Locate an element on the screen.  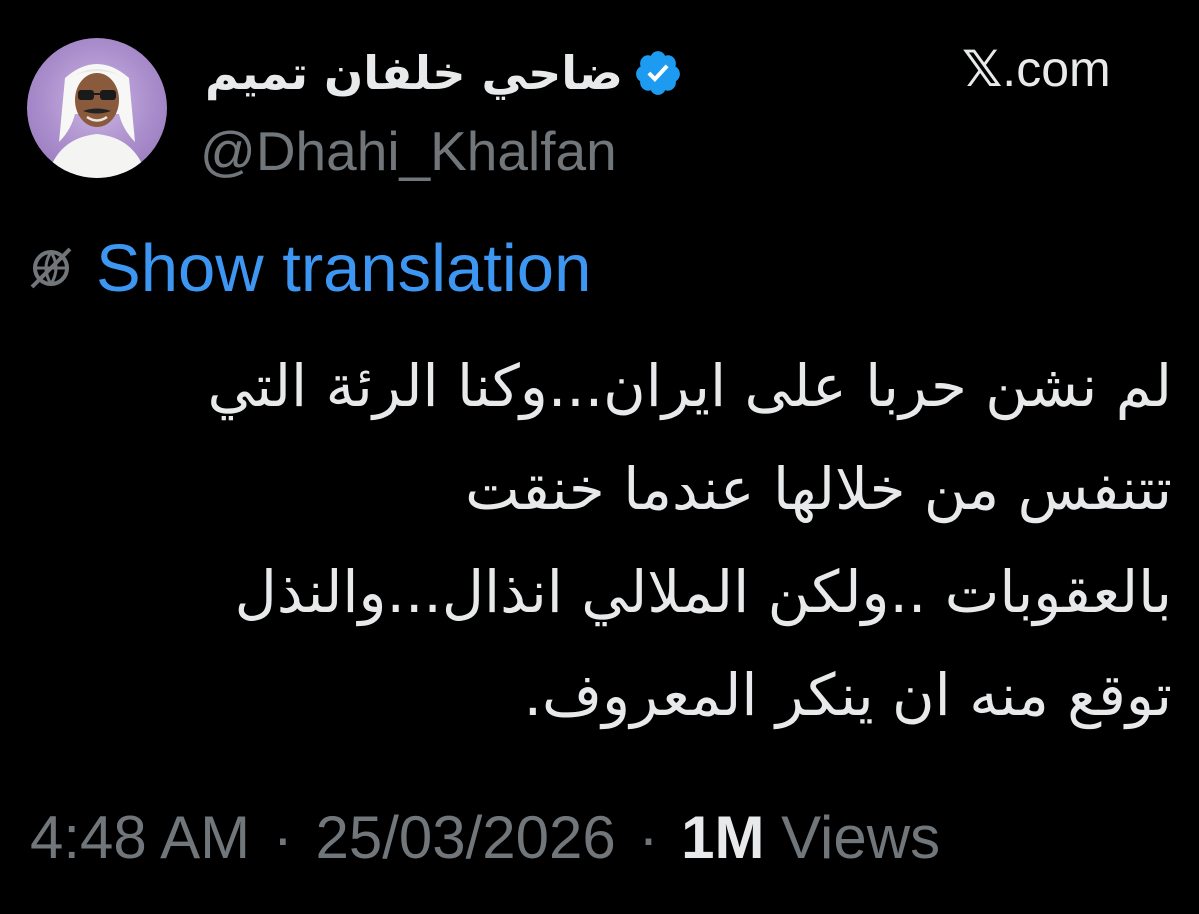
x-logo-icon: 𝕏 is located at coordinates (982, 69).